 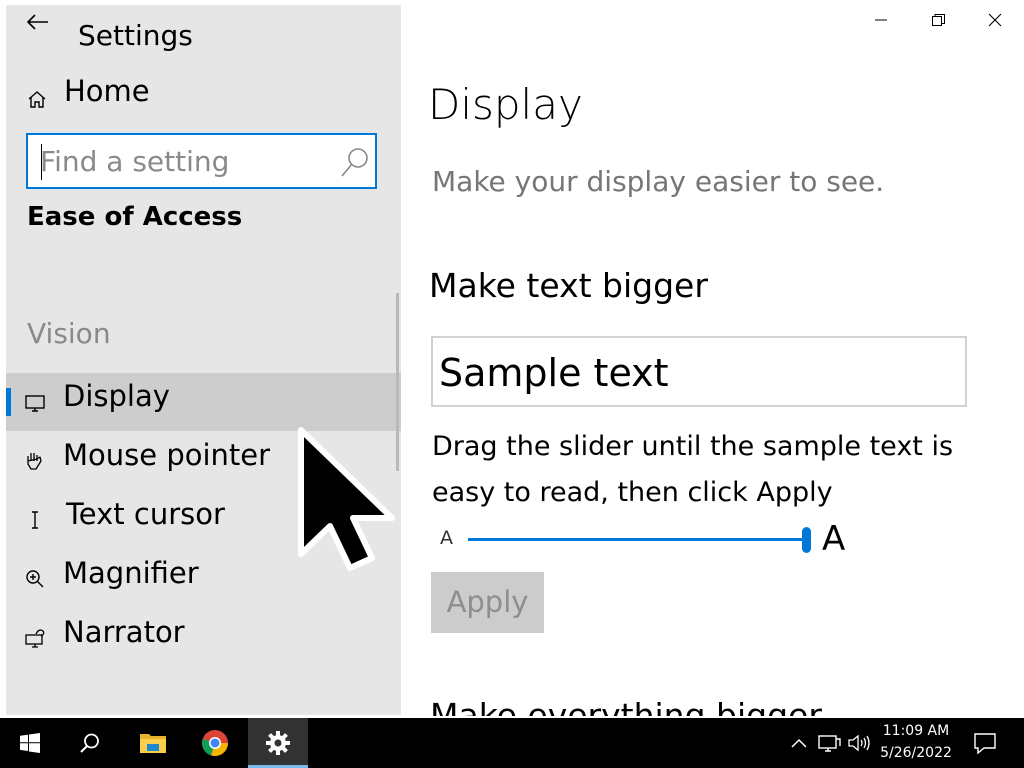 What do you see at coordinates (167, 455) in the screenshot?
I see `sidebar-item-label: Mouse pointer` at bounding box center [167, 455].